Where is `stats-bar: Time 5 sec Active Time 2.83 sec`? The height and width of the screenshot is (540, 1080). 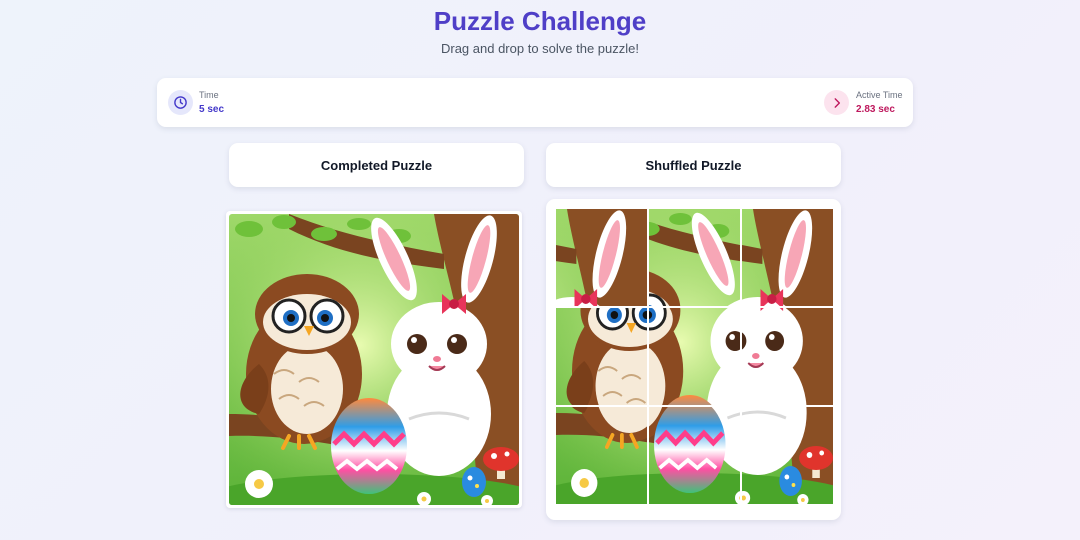 stats-bar: Time 5 sec Active Time 2.83 sec is located at coordinates (535, 102).